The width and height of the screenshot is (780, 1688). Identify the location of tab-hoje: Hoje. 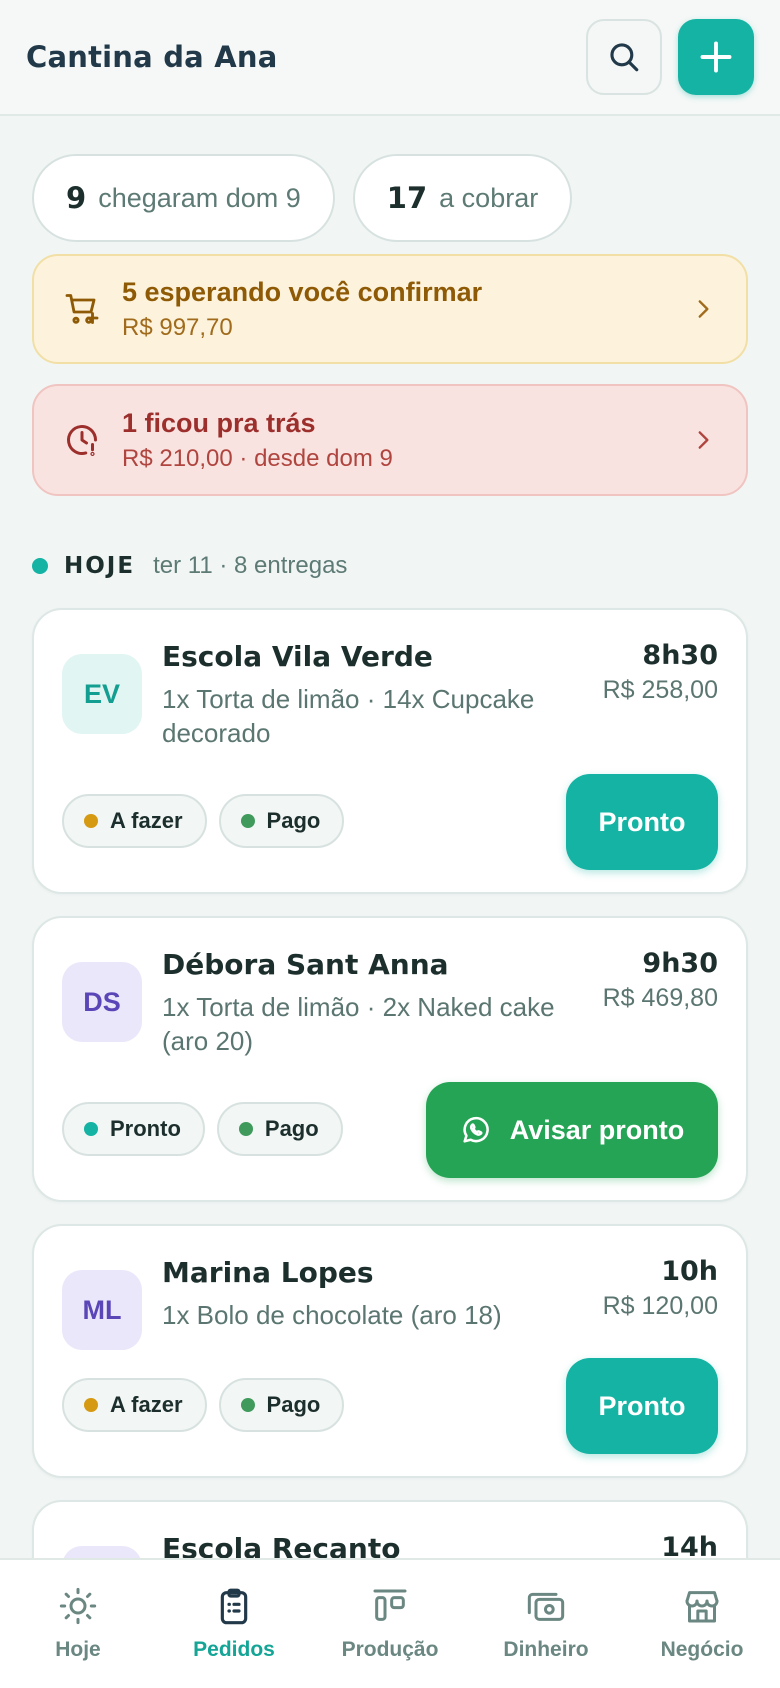
(78, 1624).